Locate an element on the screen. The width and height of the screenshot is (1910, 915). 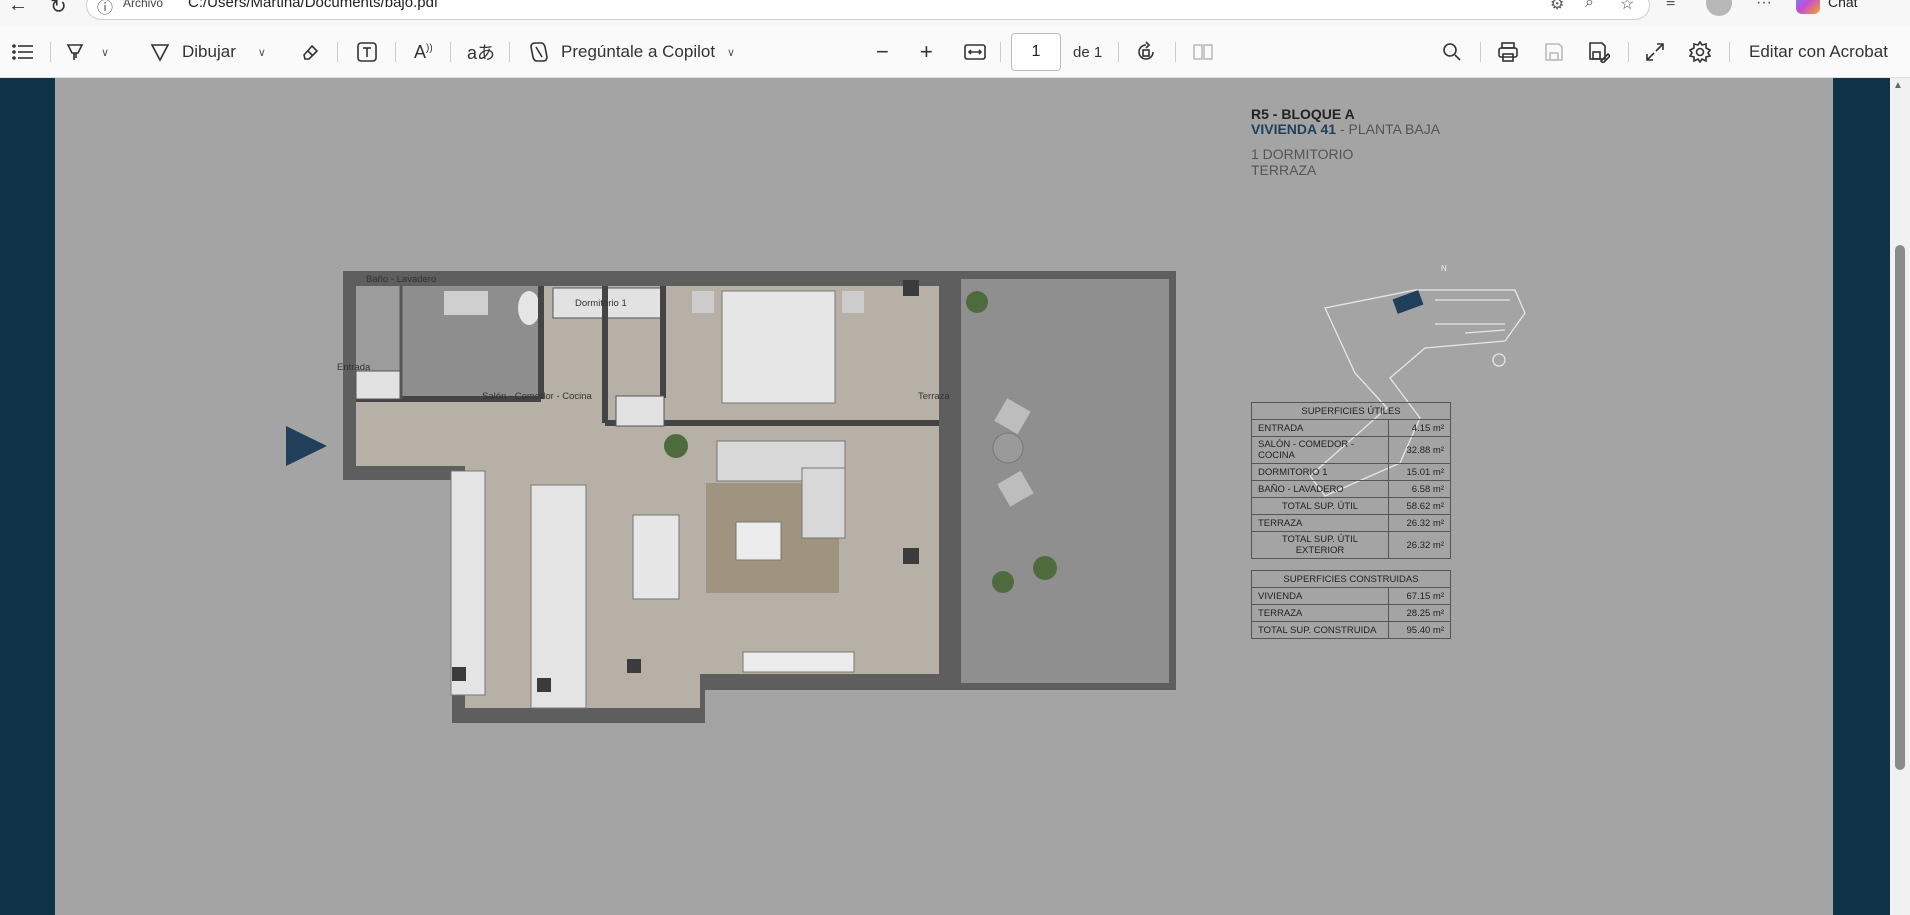
page-right-band is located at coordinates (1861, 496).